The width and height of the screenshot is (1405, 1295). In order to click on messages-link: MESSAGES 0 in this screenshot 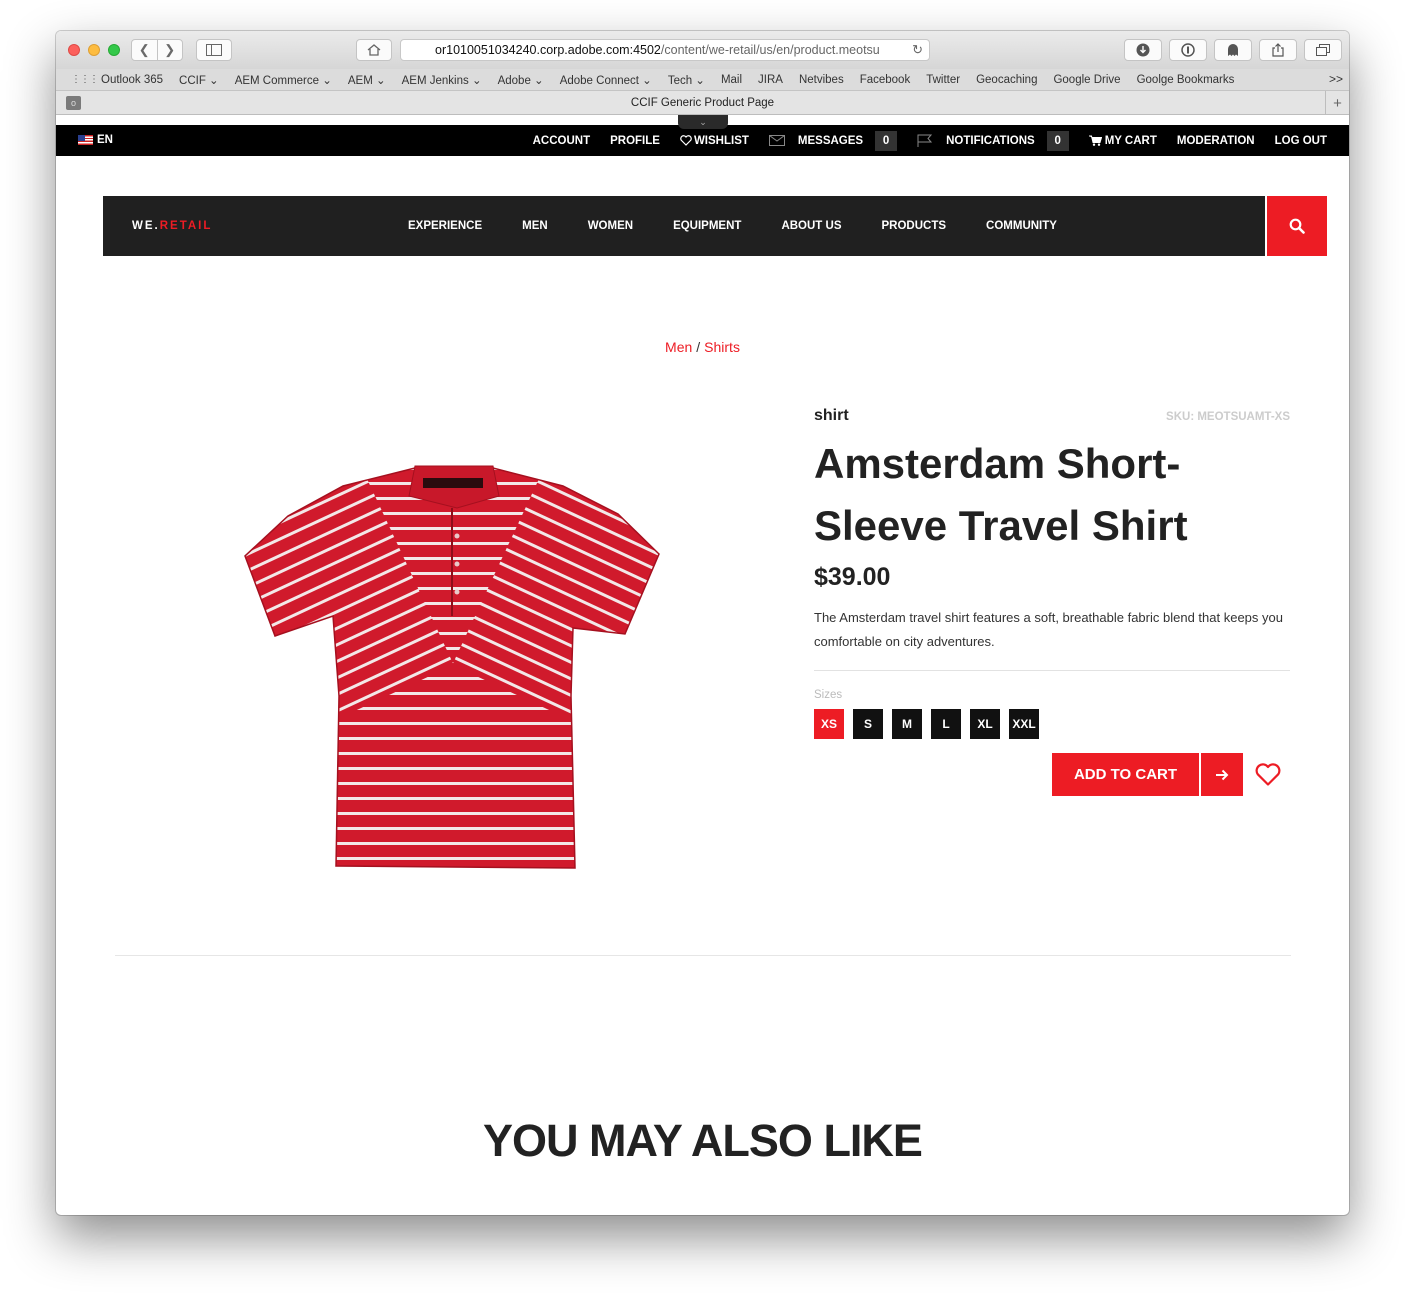, I will do `click(833, 140)`.